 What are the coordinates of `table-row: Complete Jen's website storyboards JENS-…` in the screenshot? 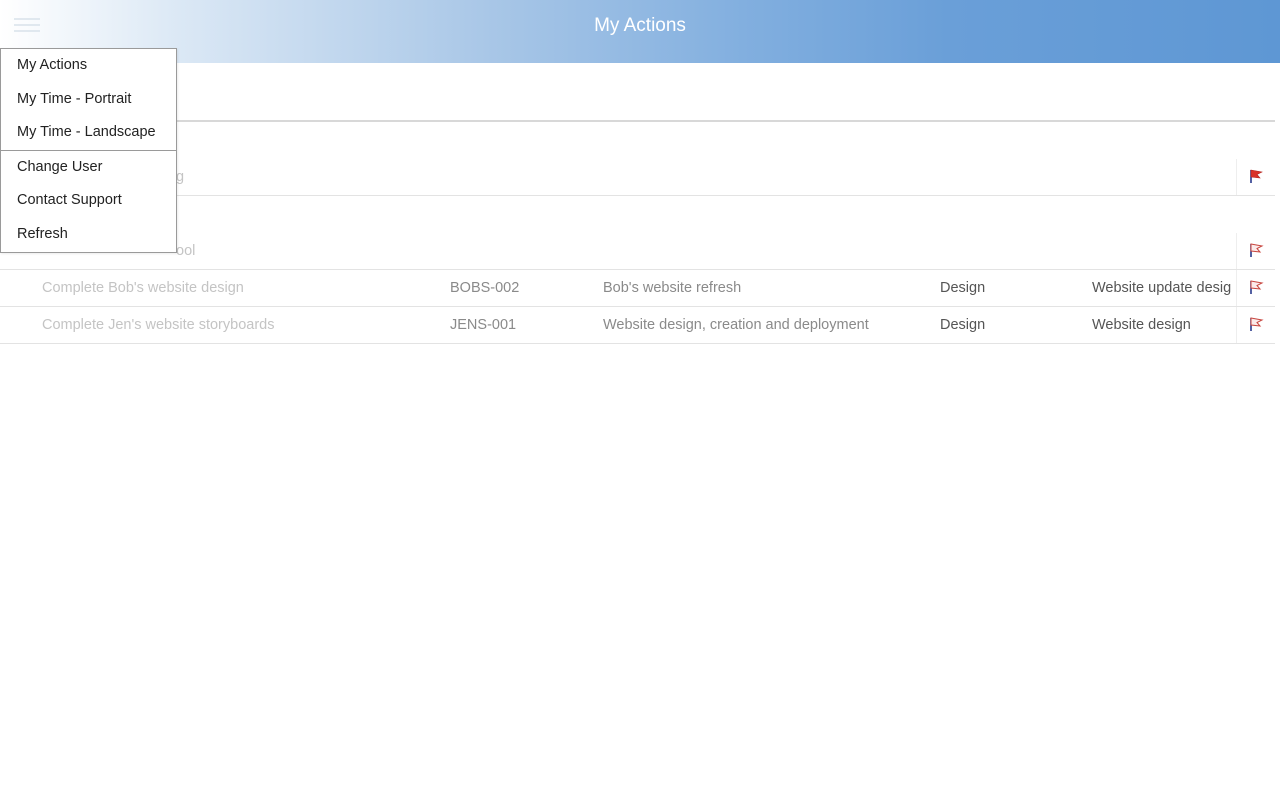 It's located at (637, 325).